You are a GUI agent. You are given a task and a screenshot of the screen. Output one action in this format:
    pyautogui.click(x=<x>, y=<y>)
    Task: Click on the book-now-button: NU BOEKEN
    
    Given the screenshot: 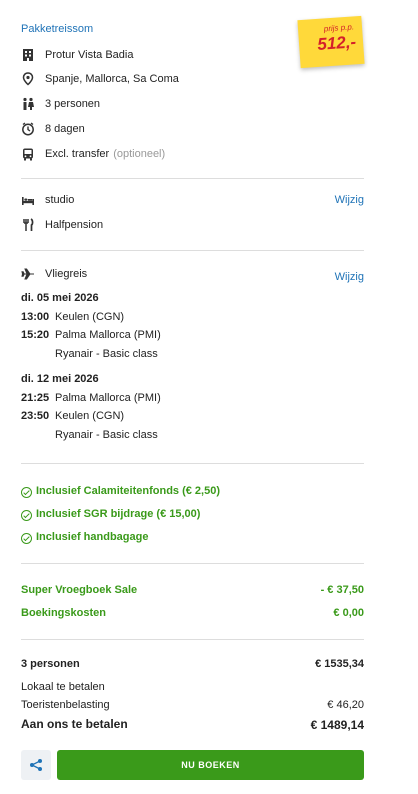 What is the action you would take?
    pyautogui.click(x=210, y=765)
    